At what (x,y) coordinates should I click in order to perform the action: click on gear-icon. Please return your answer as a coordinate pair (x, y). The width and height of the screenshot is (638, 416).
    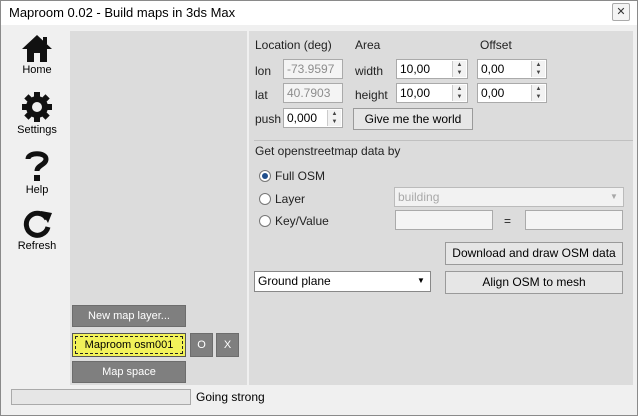
    Looking at the image, I should click on (37, 107).